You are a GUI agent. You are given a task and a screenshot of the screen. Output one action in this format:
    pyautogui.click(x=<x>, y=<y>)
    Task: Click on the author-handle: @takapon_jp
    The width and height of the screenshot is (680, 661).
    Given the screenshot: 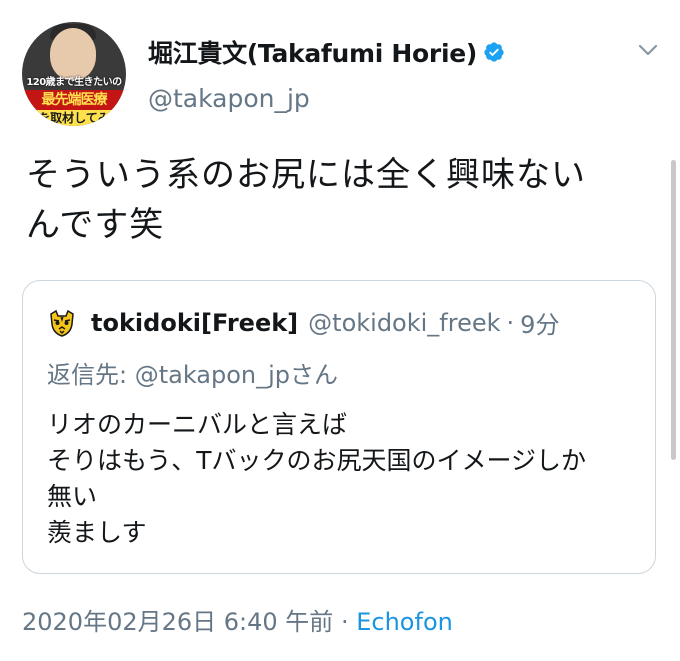 What is the action you would take?
    pyautogui.click(x=229, y=98)
    